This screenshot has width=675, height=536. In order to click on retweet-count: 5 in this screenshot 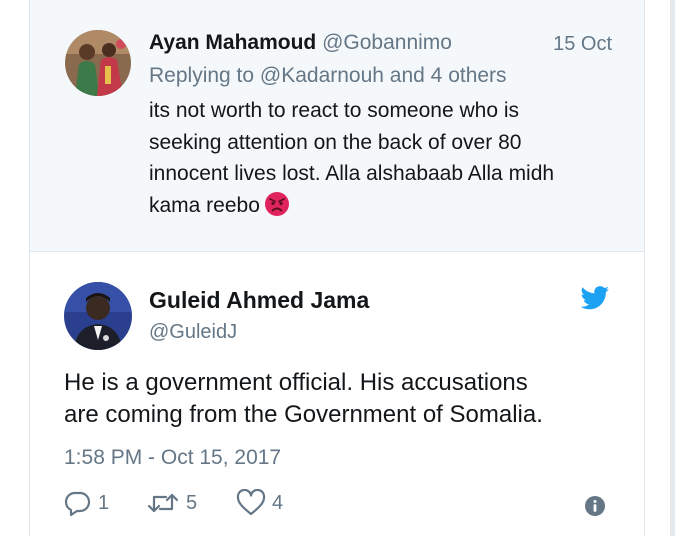, I will do `click(192, 502)`.